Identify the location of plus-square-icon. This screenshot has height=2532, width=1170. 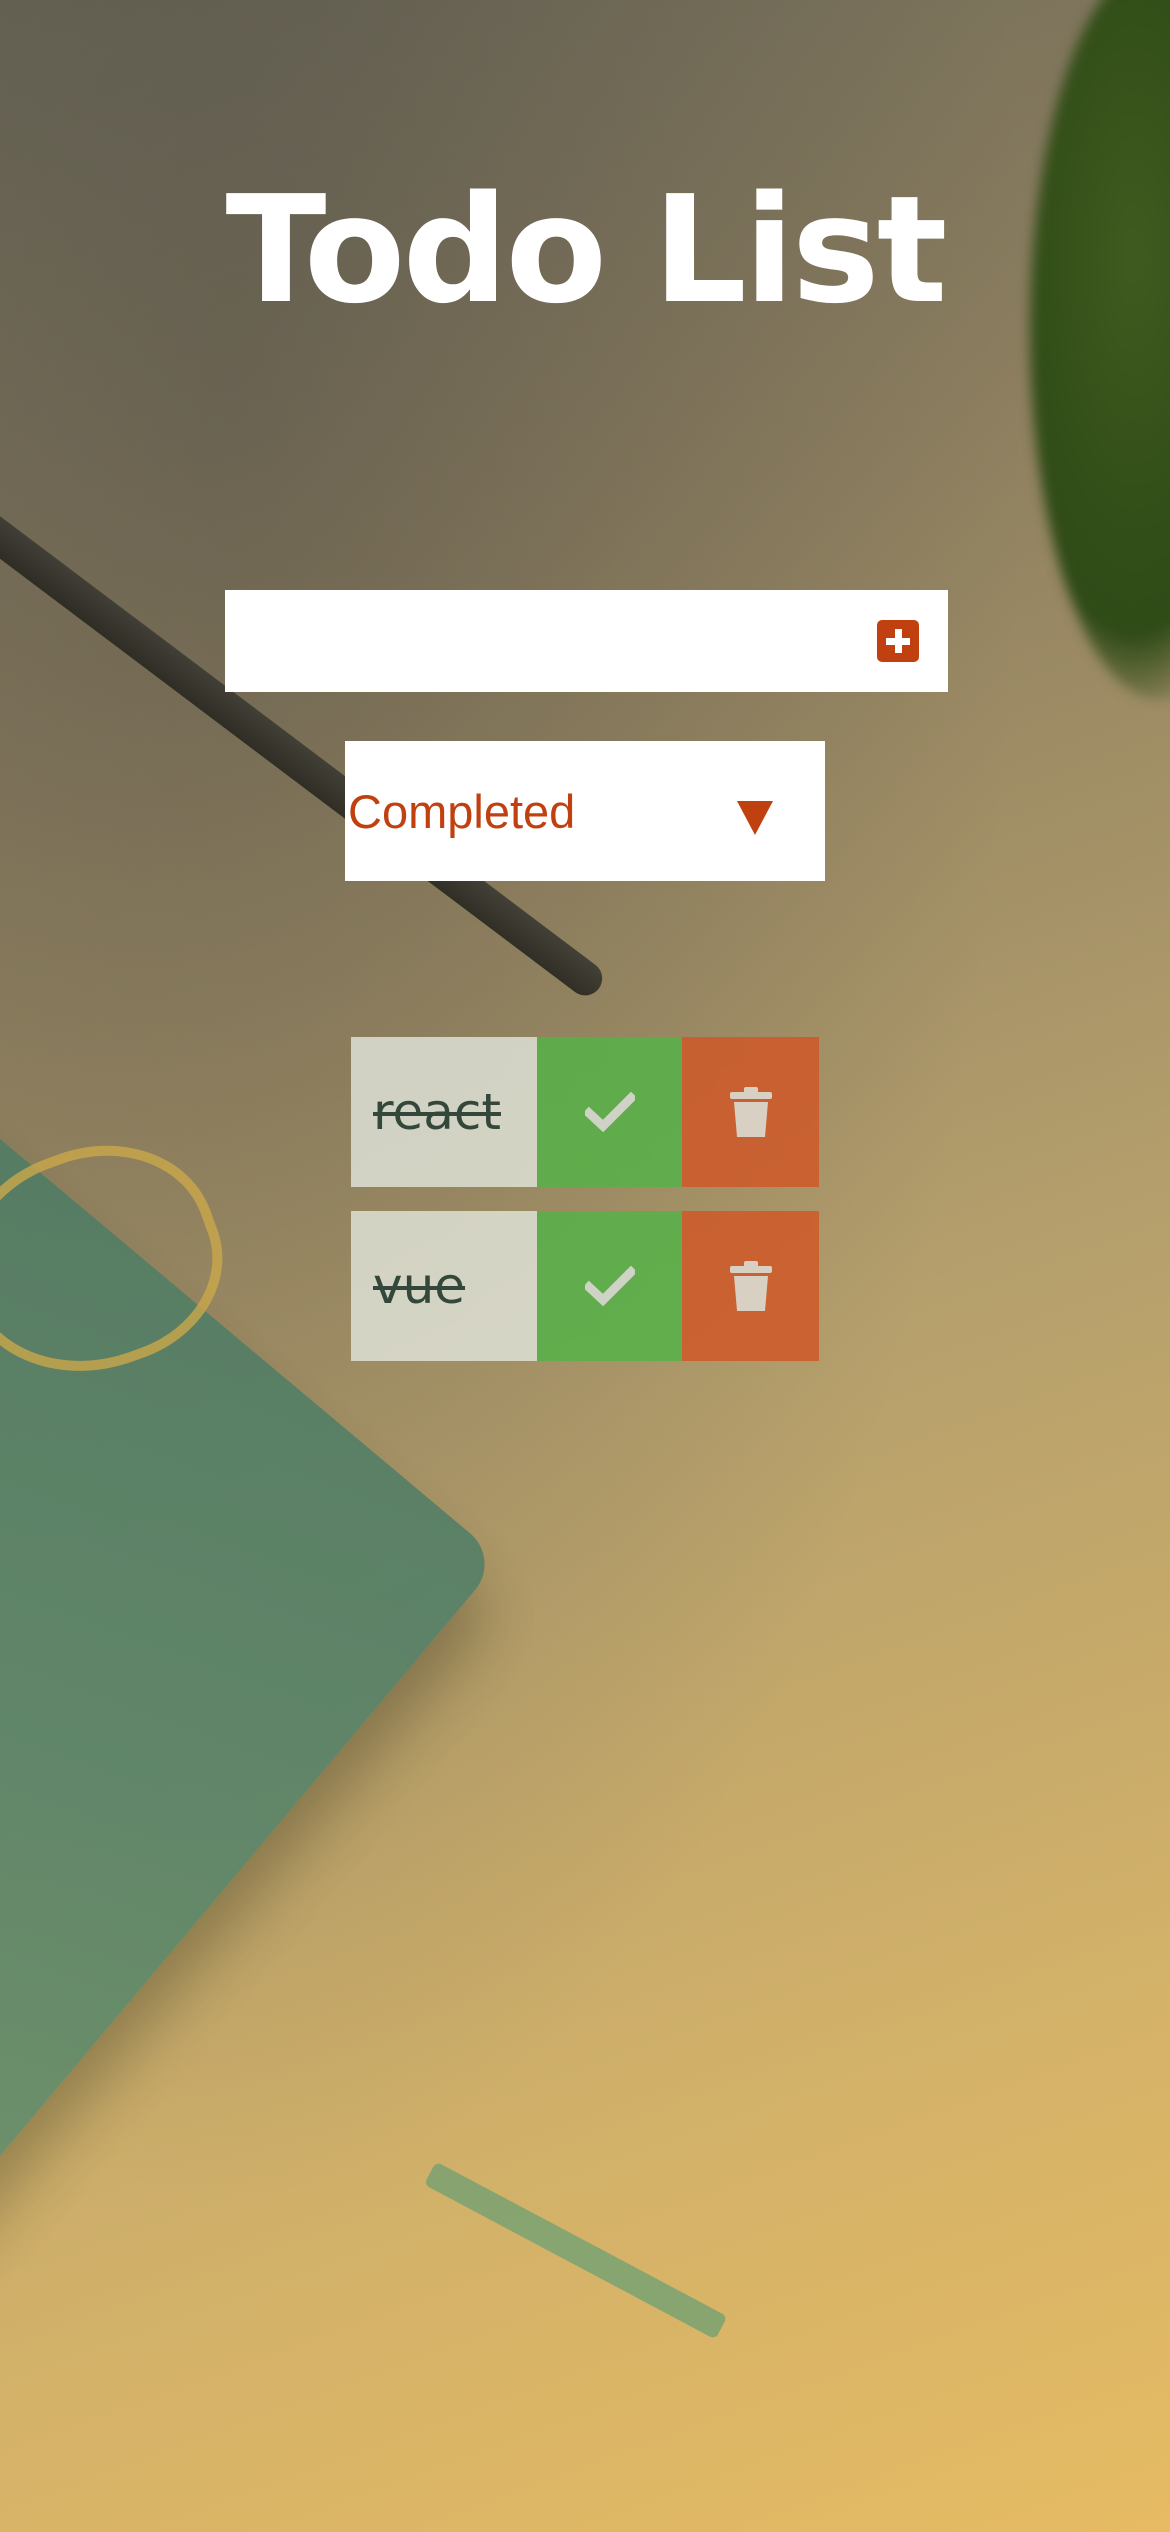
(898, 641).